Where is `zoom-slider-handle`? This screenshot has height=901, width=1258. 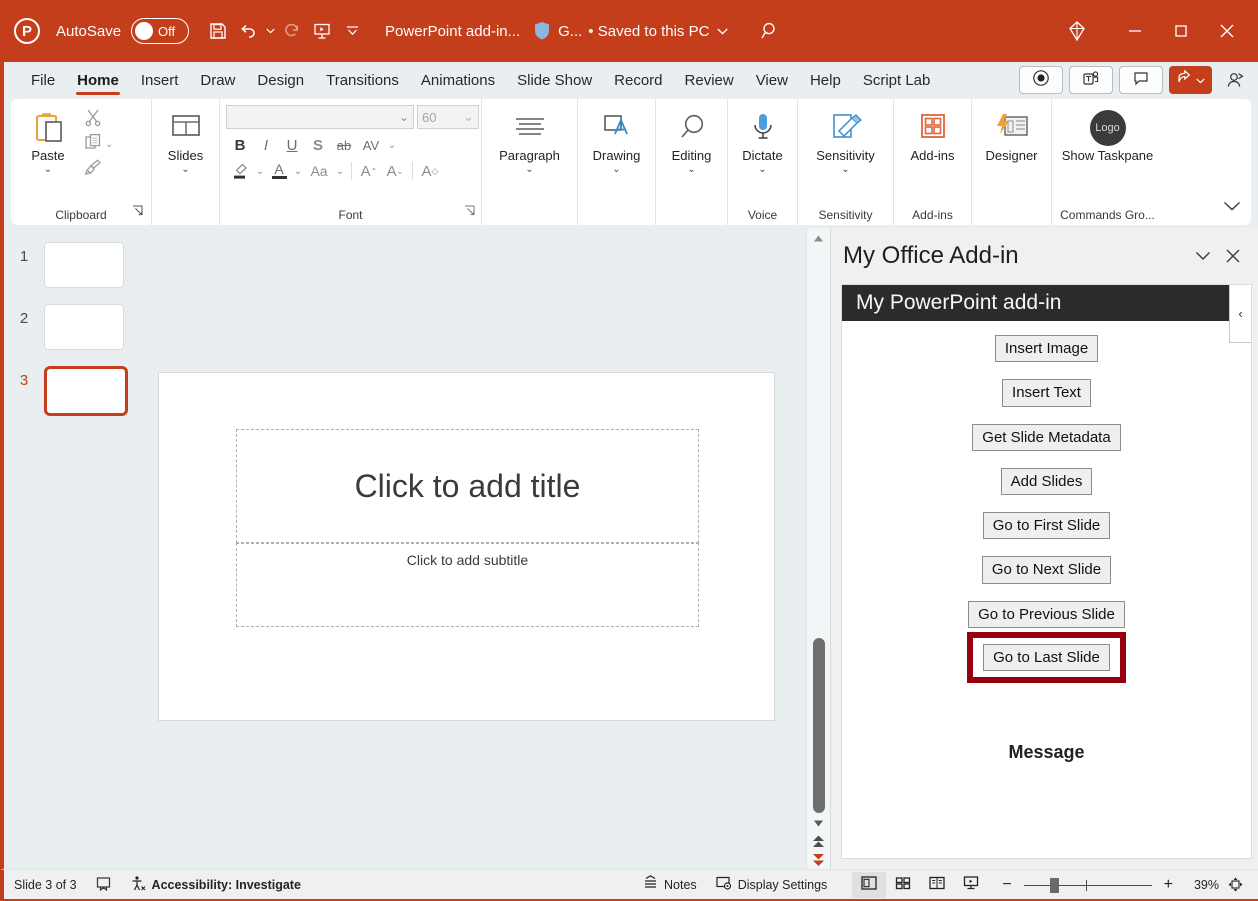 zoom-slider-handle is located at coordinates (1054, 885).